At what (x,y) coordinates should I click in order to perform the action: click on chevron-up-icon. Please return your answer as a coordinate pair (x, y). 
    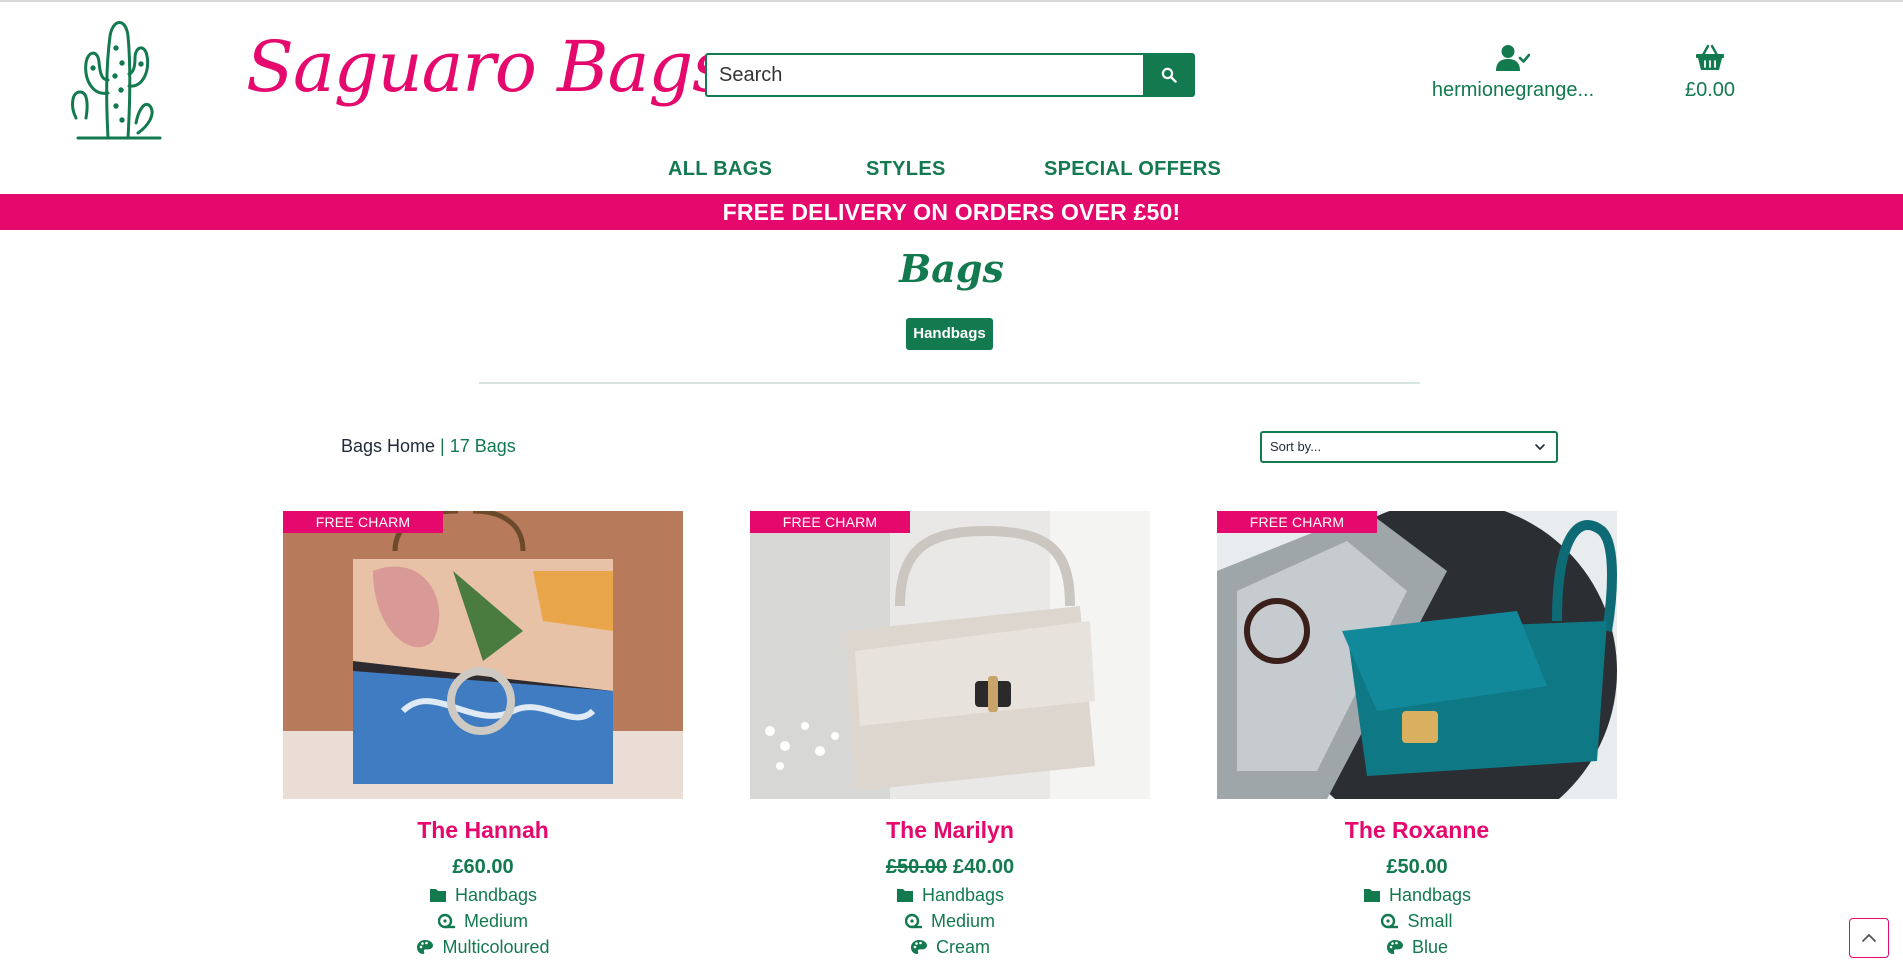
    Looking at the image, I should click on (1869, 937).